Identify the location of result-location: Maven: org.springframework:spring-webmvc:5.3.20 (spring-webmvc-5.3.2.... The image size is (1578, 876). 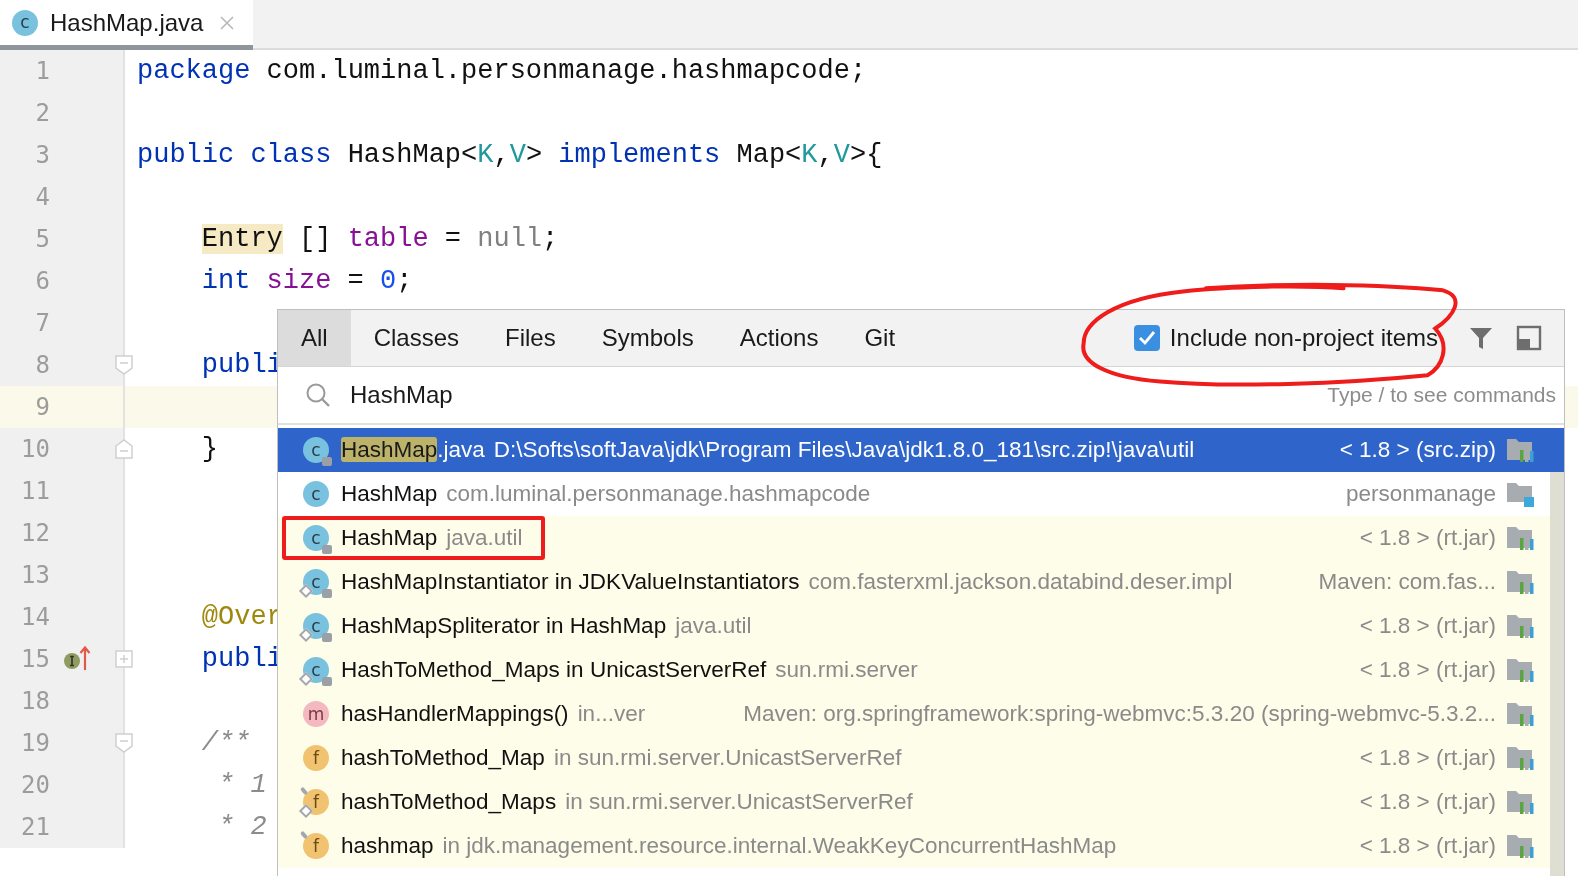
(1119, 714).